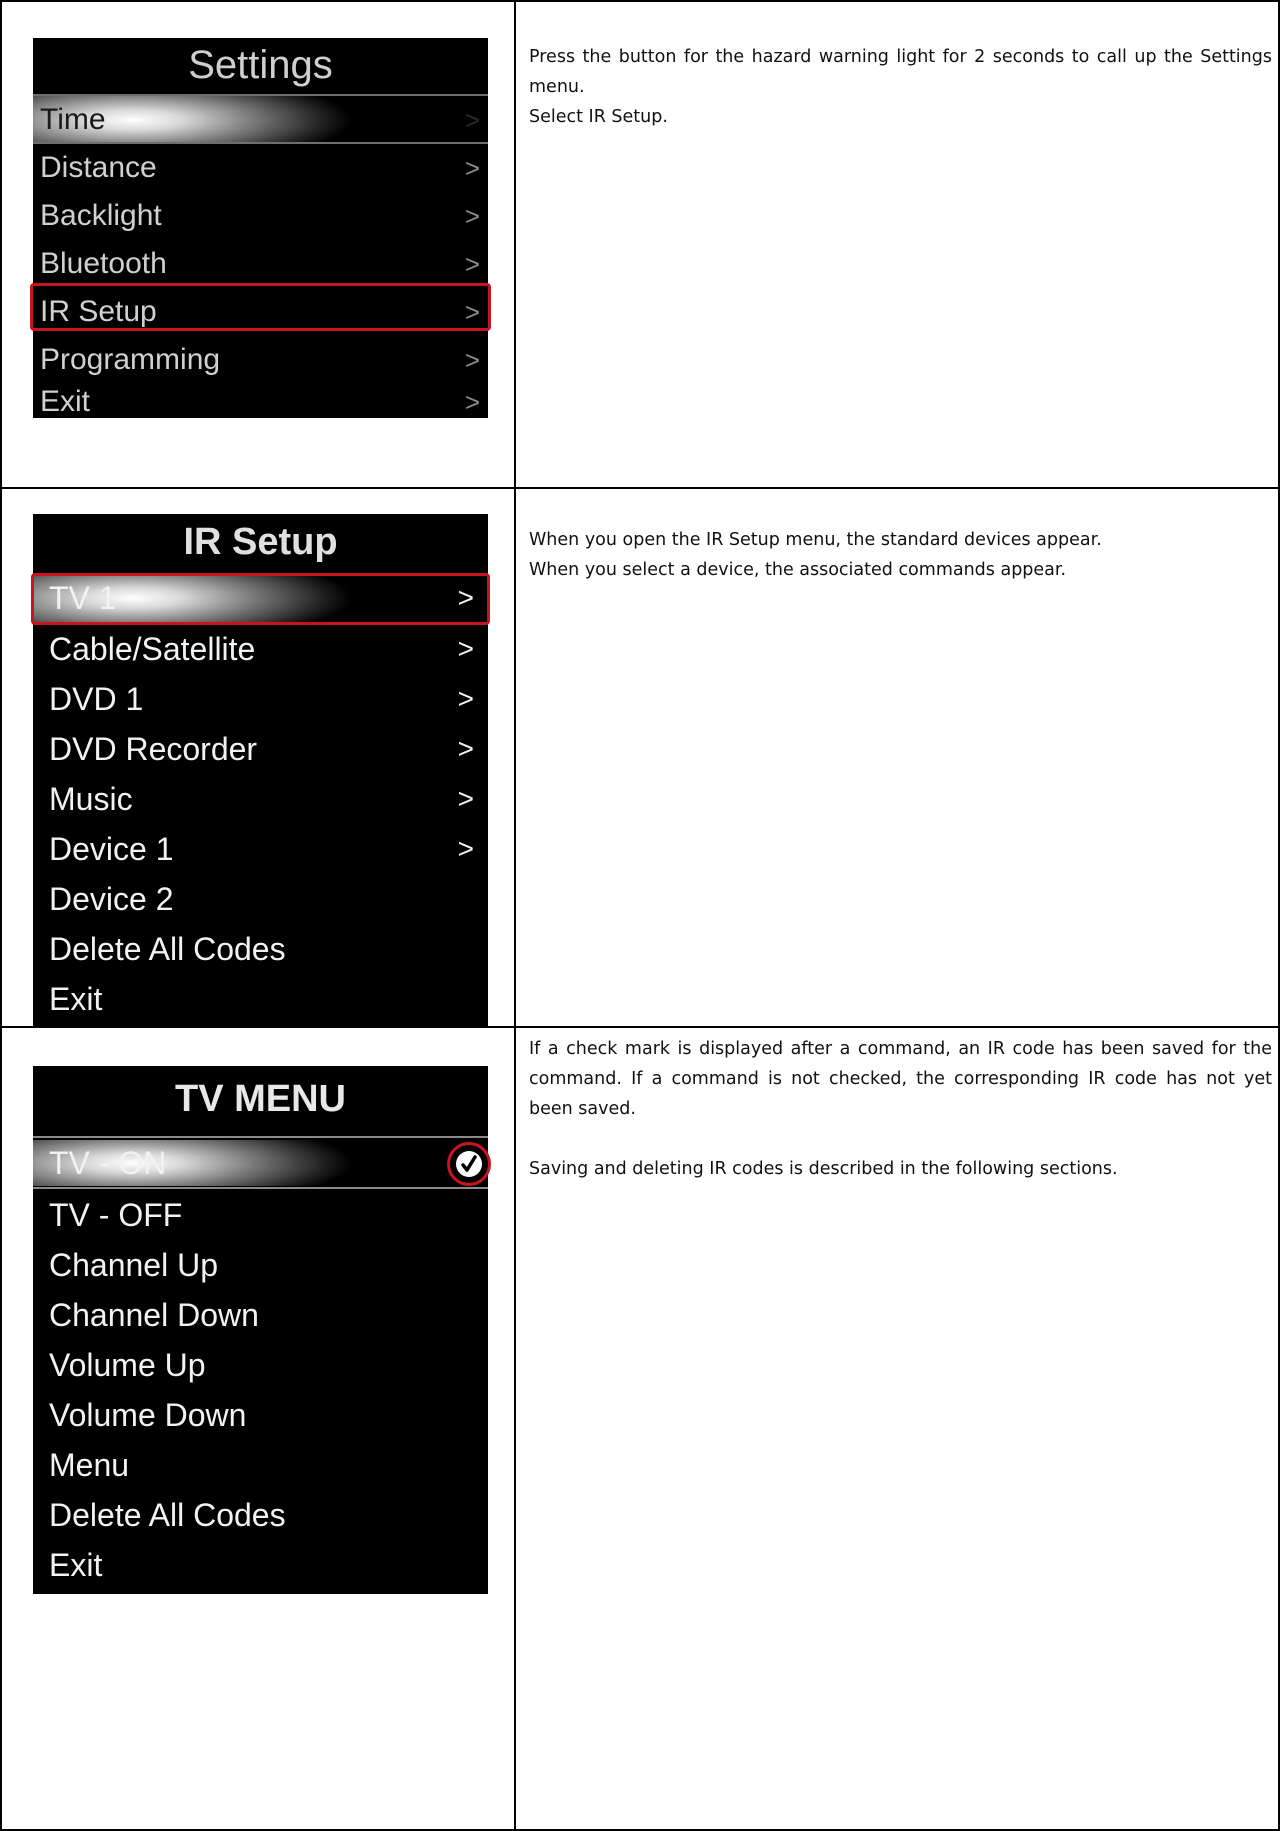 The width and height of the screenshot is (1280, 1831). What do you see at coordinates (260, 1465) in the screenshot?
I see `tv-item-menu: Menu` at bounding box center [260, 1465].